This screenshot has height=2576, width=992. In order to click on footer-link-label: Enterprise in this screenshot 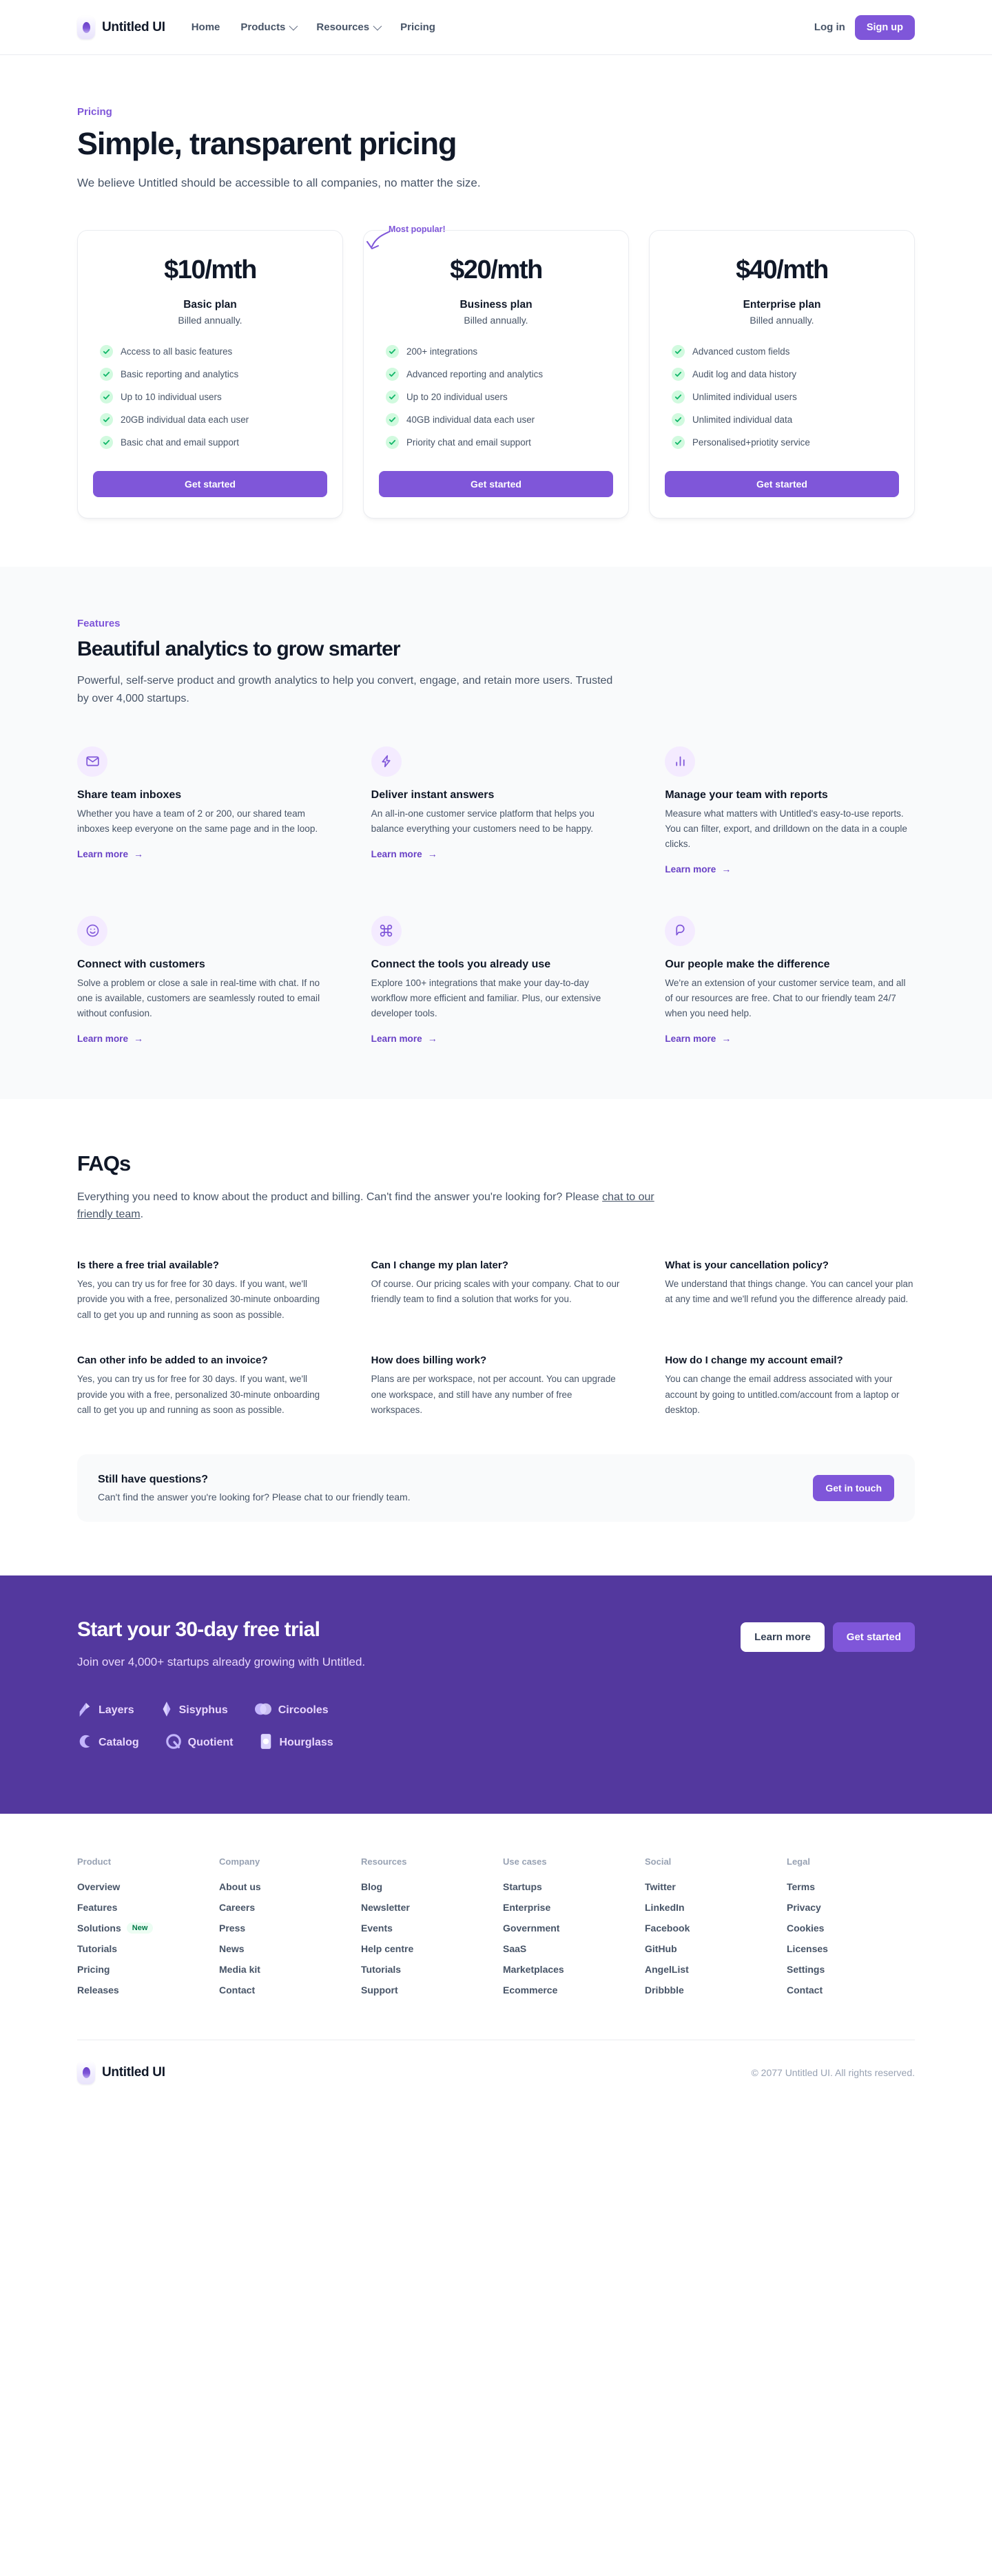, I will do `click(527, 1907)`.